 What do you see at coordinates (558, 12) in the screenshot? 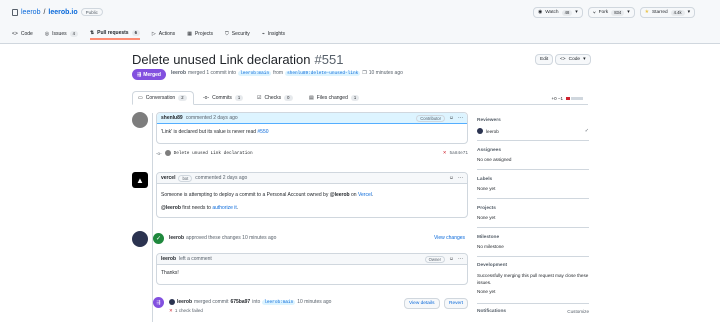
I see `watch-button: ◉ Watch 48 ▾` at bounding box center [558, 12].